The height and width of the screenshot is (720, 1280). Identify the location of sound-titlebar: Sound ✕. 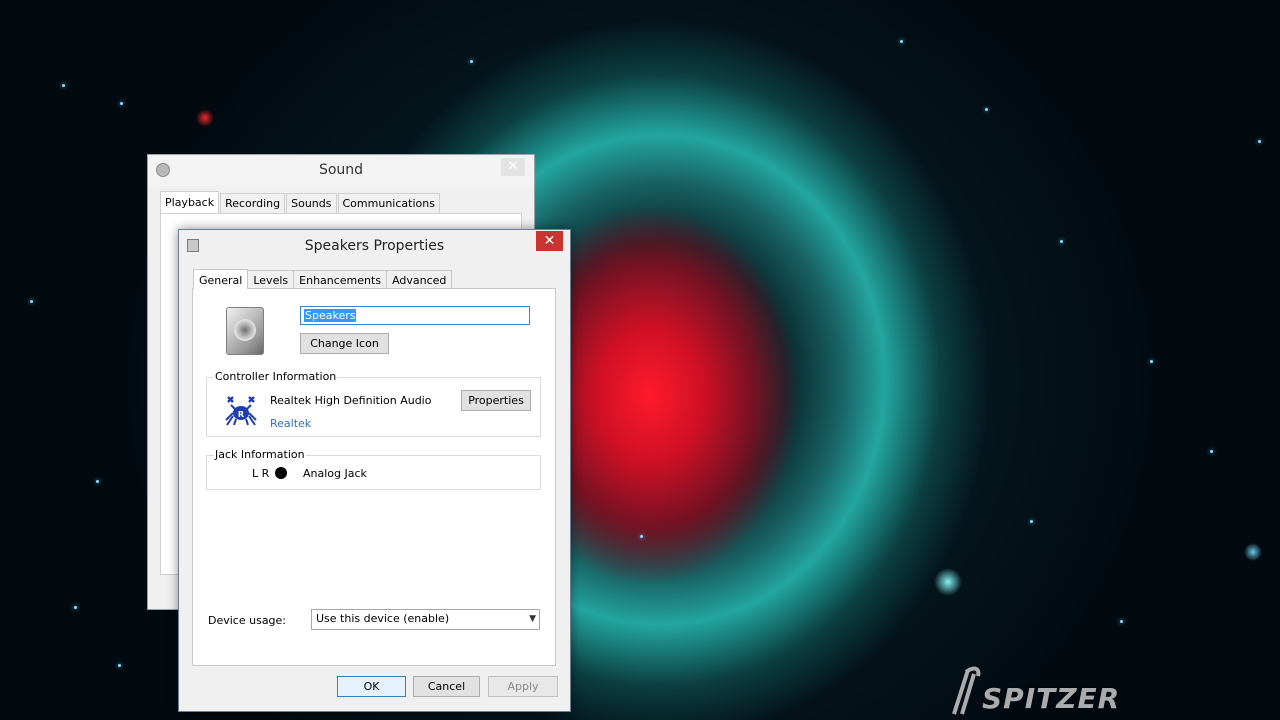
(341, 170).